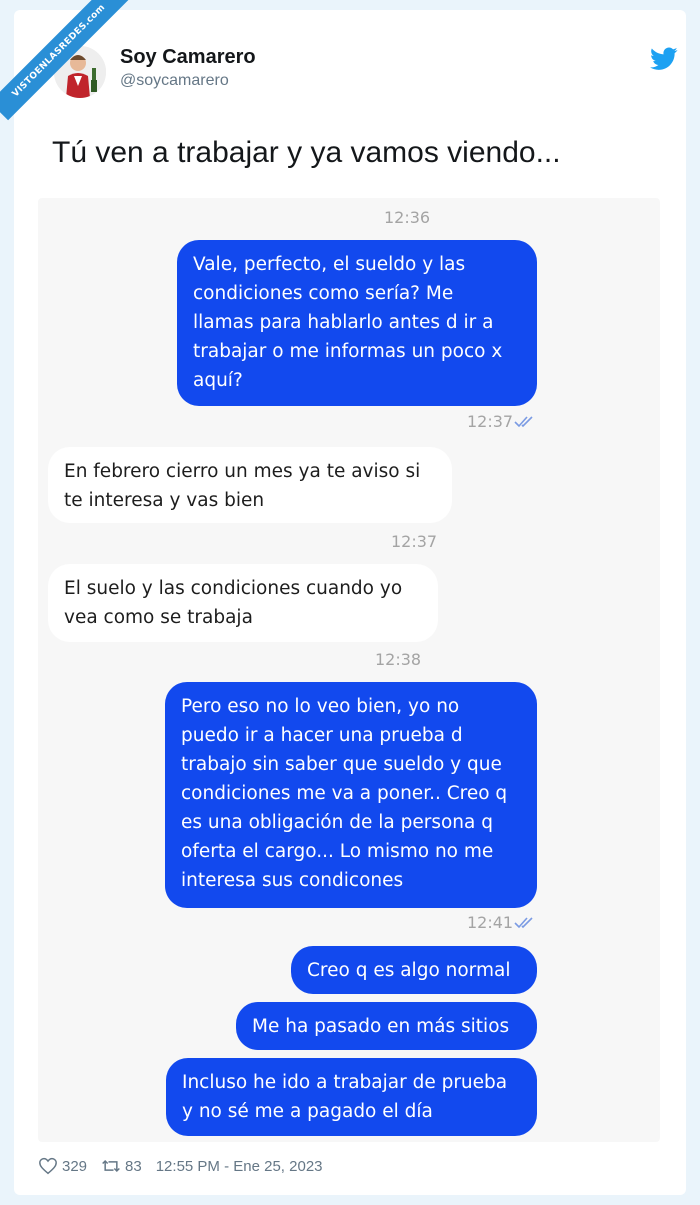 The width and height of the screenshot is (700, 1205). What do you see at coordinates (74, 1166) in the screenshot?
I see `like-count: 329` at bounding box center [74, 1166].